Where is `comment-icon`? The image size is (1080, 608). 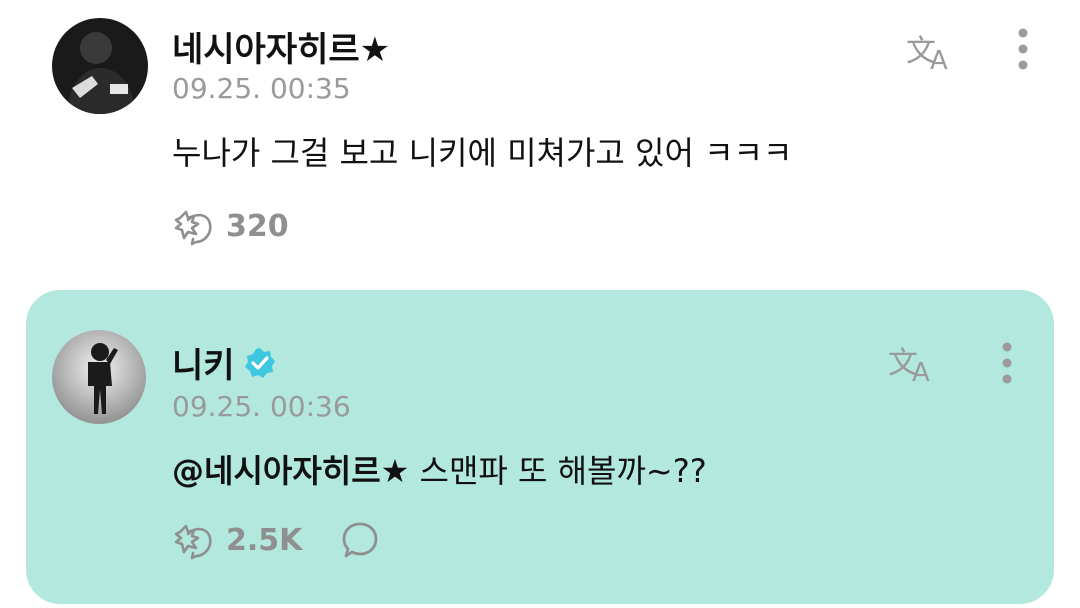 comment-icon is located at coordinates (360, 540).